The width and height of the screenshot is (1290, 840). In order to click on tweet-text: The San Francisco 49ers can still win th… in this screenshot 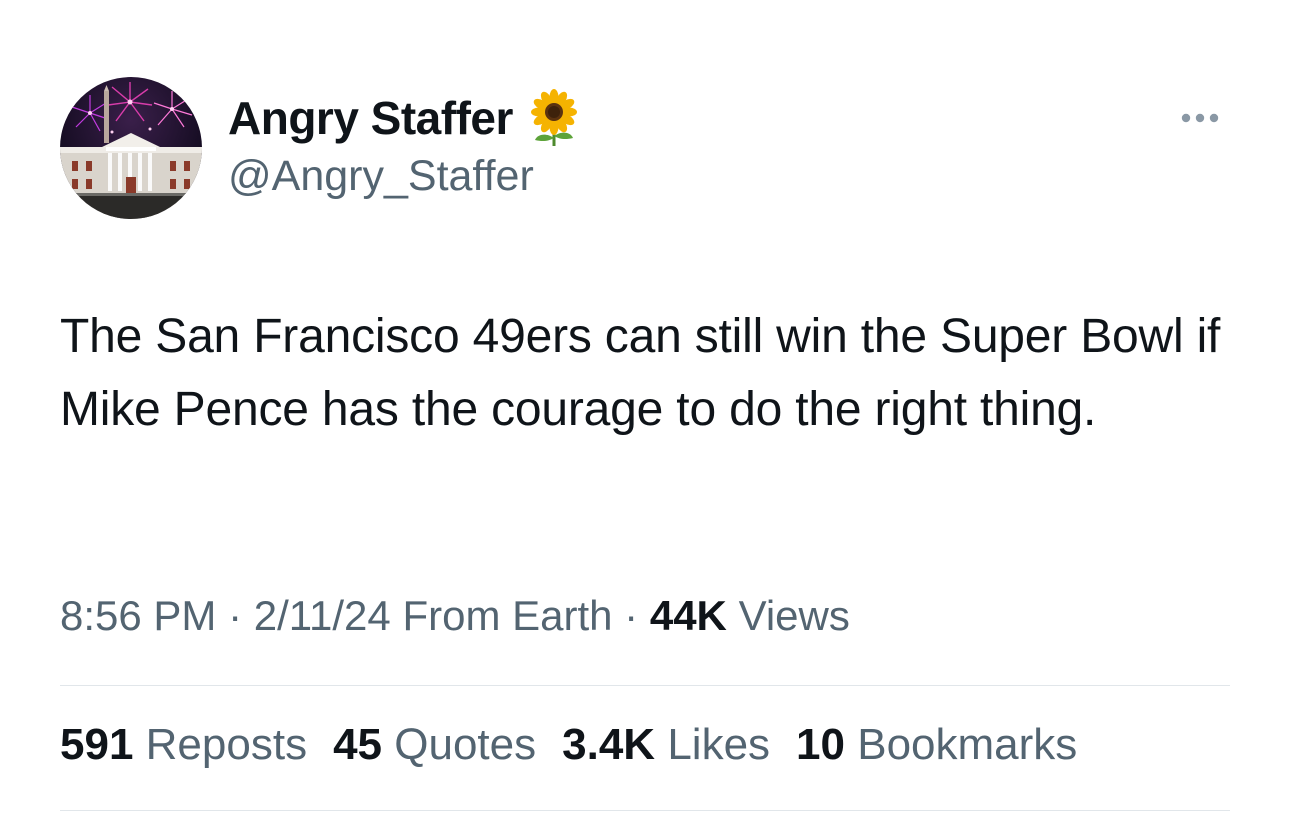, I will do `click(640, 373)`.